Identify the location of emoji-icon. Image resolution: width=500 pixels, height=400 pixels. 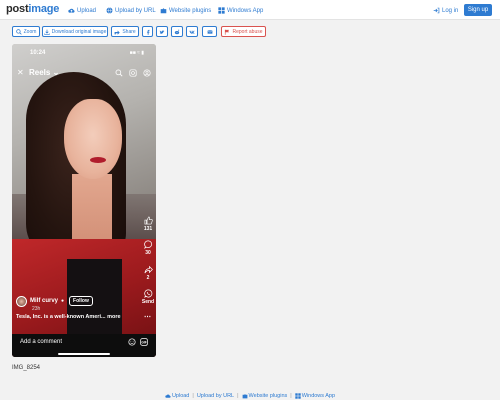
(132, 342).